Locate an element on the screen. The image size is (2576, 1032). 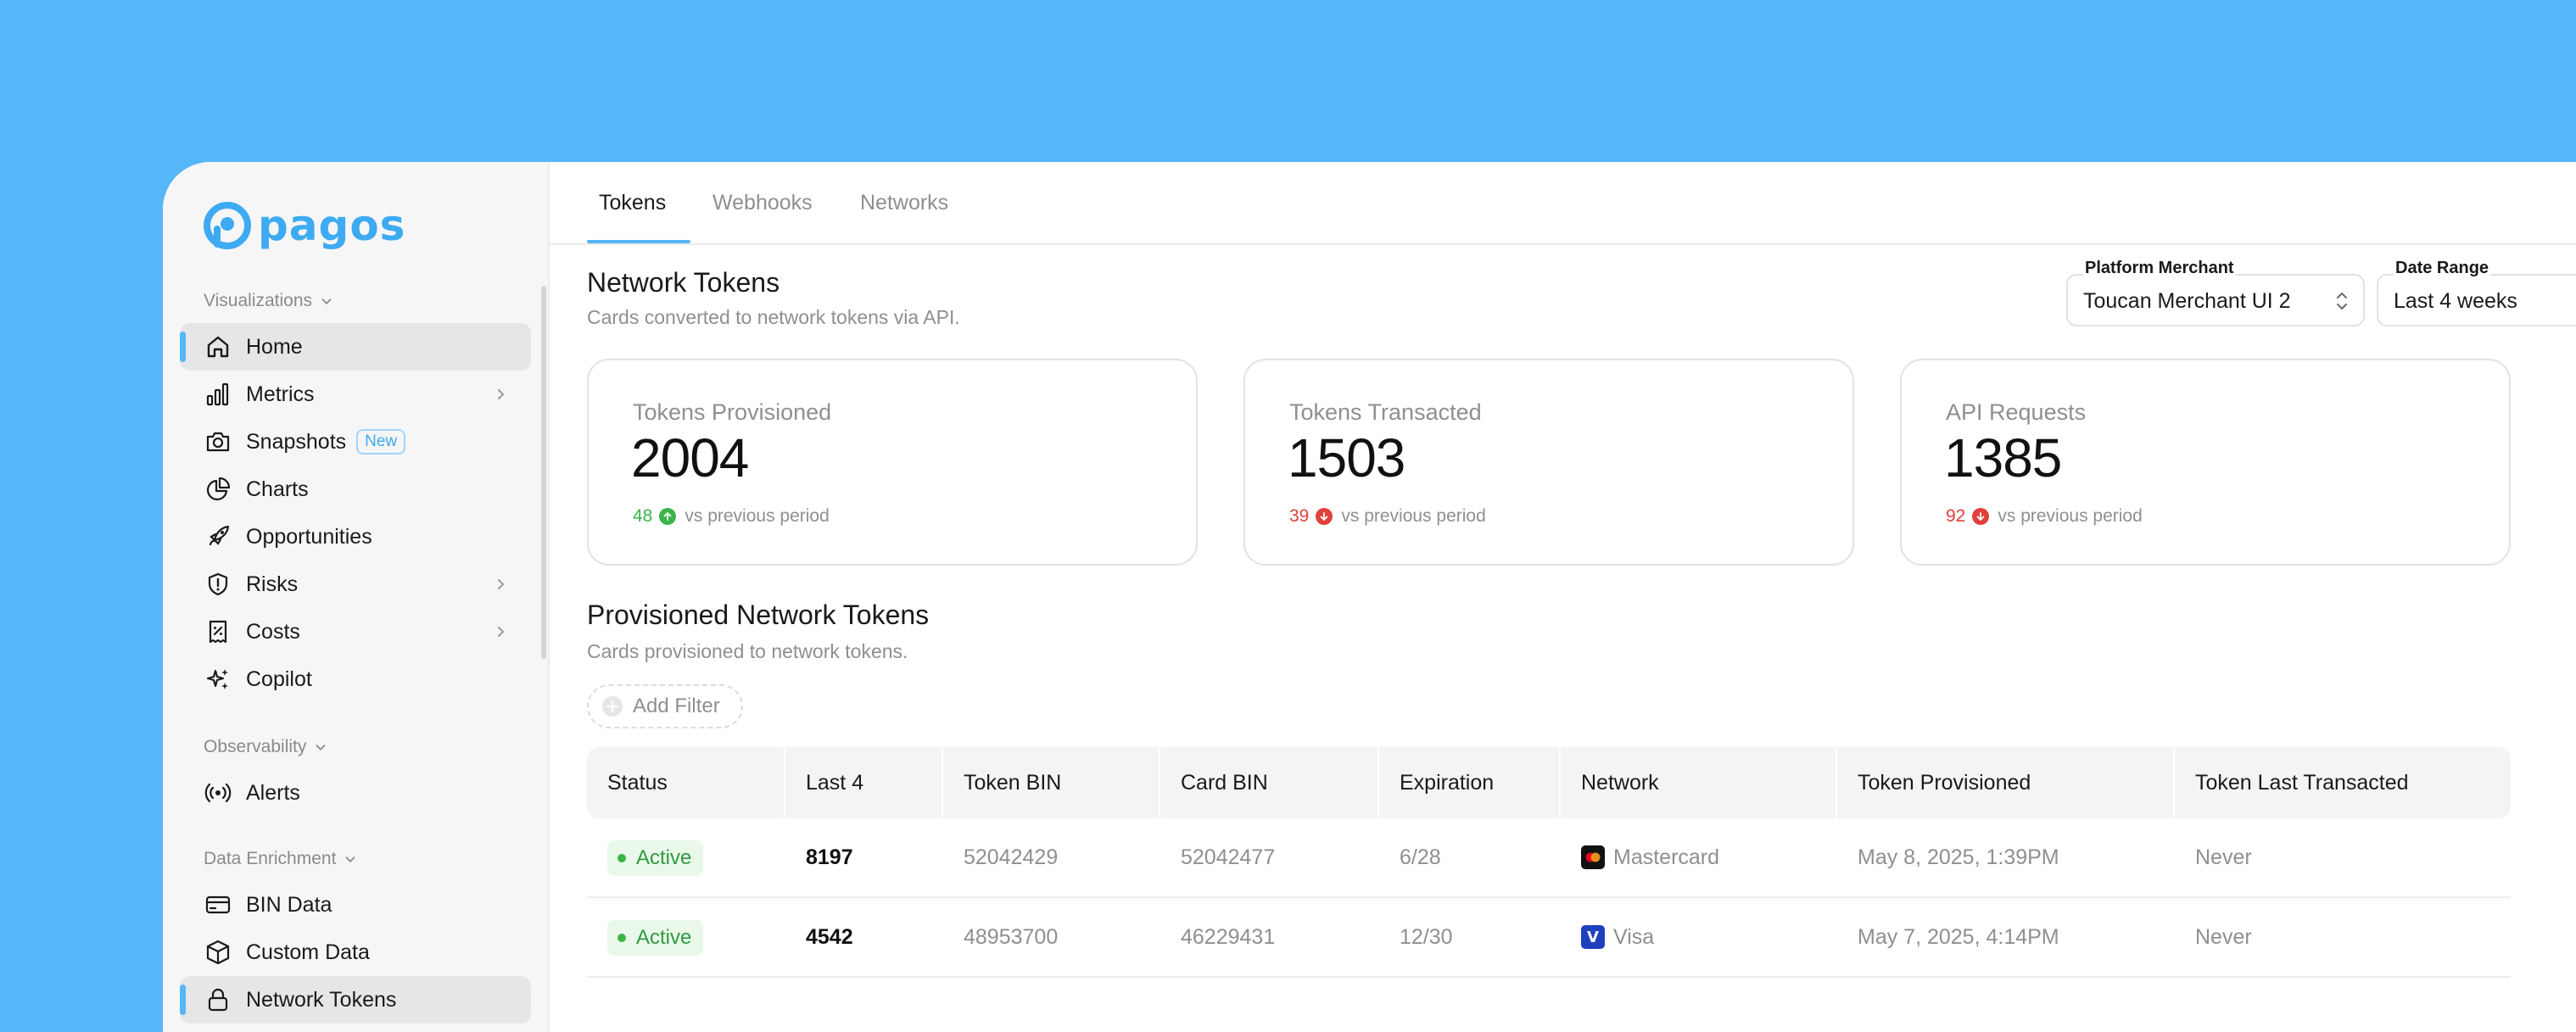
sidebar-item-label: Snapshots is located at coordinates (296, 441).